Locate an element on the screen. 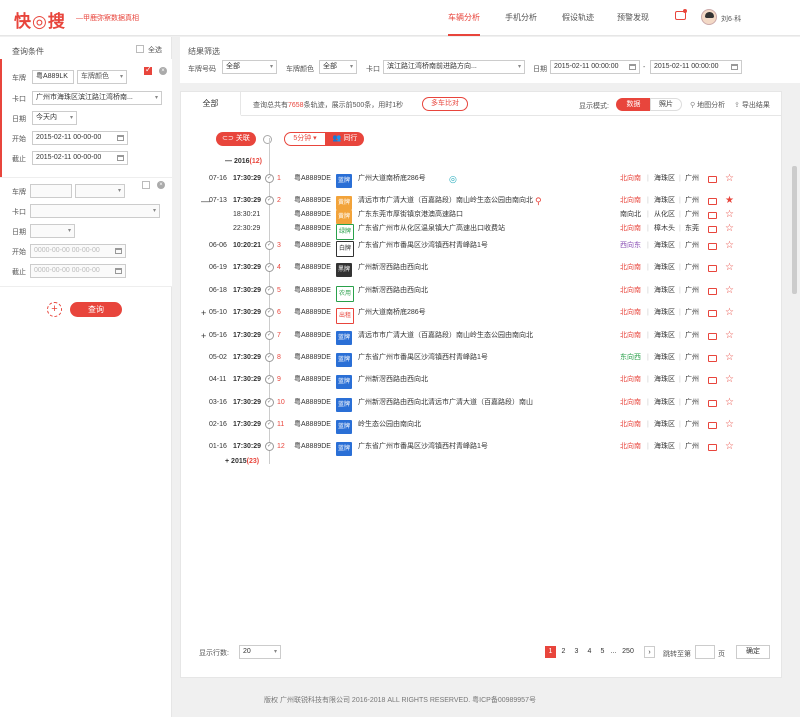 The image size is (800, 717). rows-per-page-select: 20 ▾ is located at coordinates (260, 652).